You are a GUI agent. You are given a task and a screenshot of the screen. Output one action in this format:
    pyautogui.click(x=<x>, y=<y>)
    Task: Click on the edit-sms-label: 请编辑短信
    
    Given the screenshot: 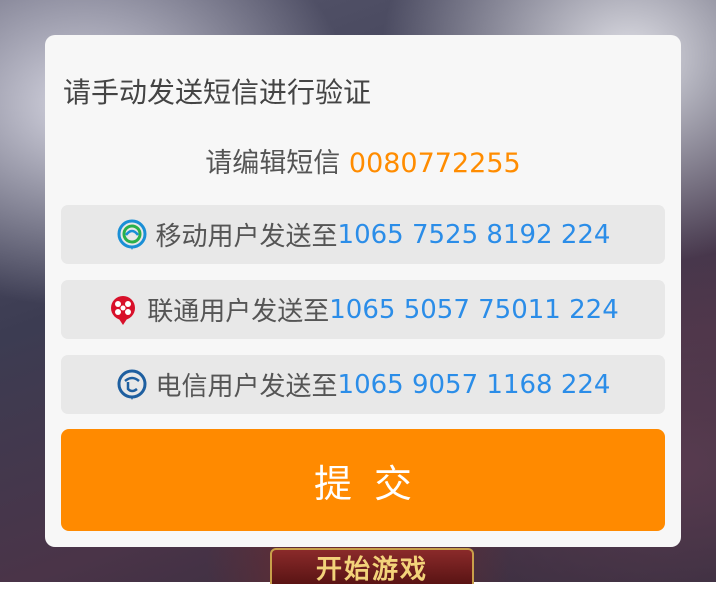 What is the action you would take?
    pyautogui.click(x=277, y=163)
    